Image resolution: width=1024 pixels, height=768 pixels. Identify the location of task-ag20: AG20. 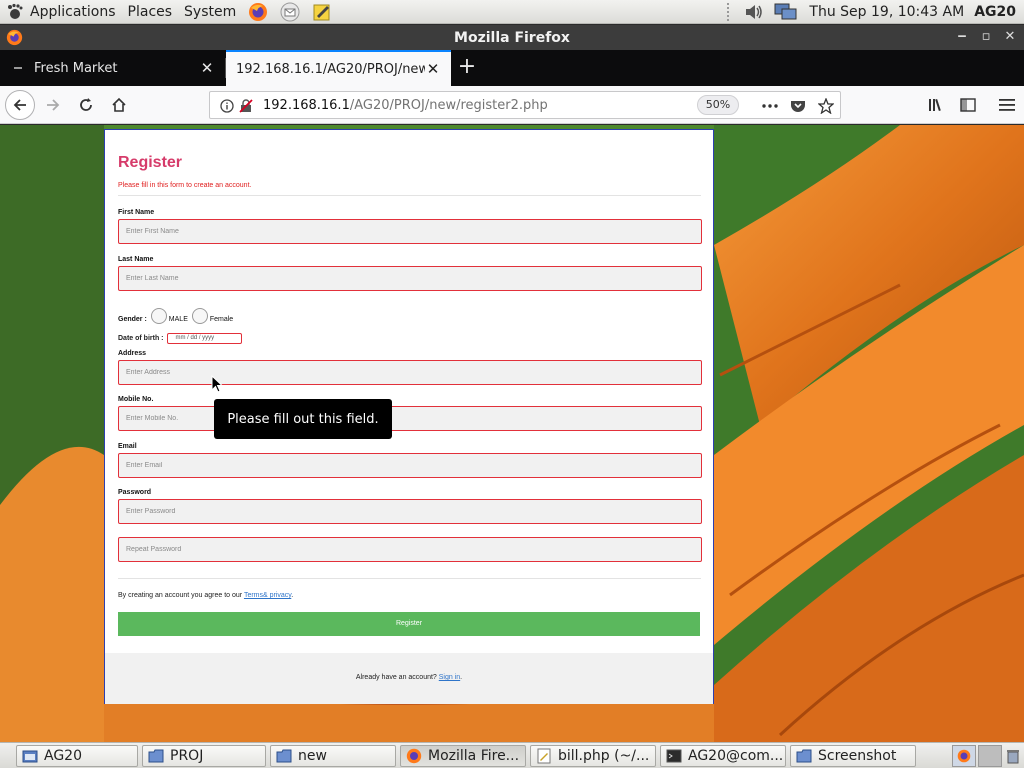
(77, 755).